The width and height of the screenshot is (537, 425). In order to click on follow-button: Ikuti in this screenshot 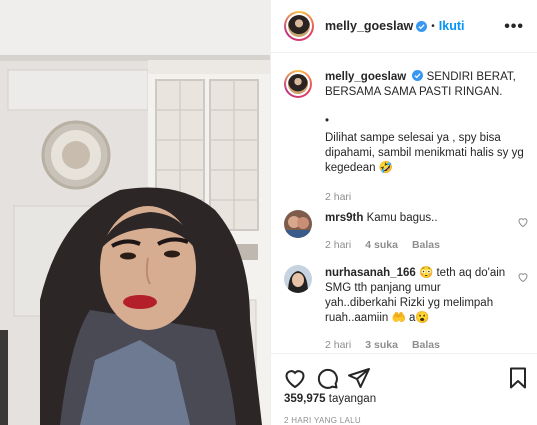, I will do `click(452, 26)`.